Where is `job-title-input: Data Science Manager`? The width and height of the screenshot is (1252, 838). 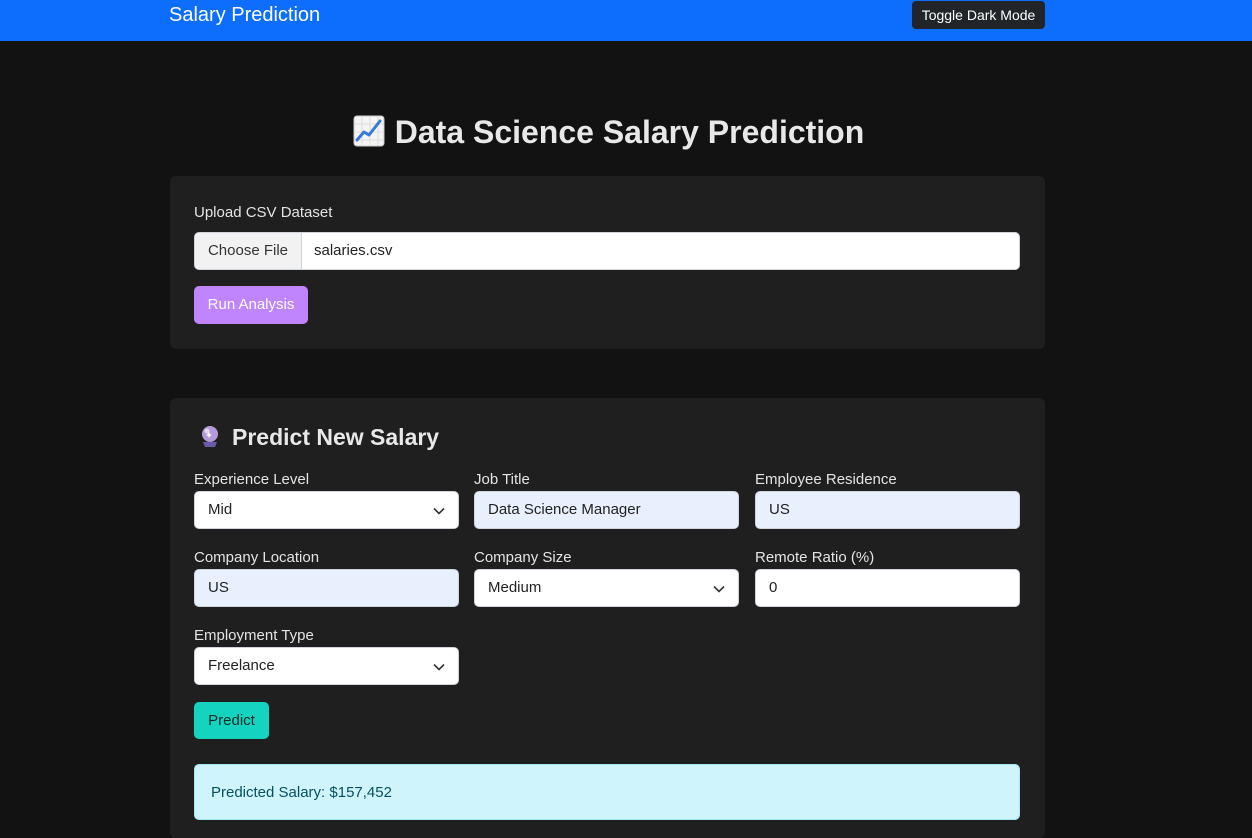 job-title-input: Data Science Manager is located at coordinates (606, 510).